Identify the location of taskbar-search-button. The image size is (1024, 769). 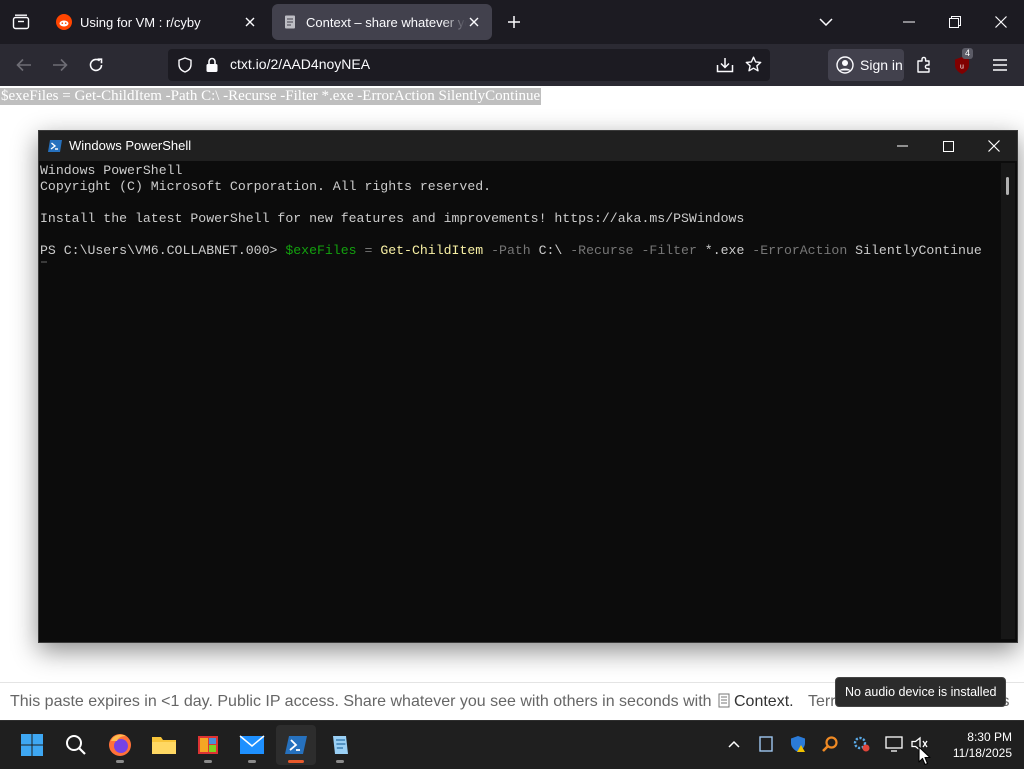
(76, 745).